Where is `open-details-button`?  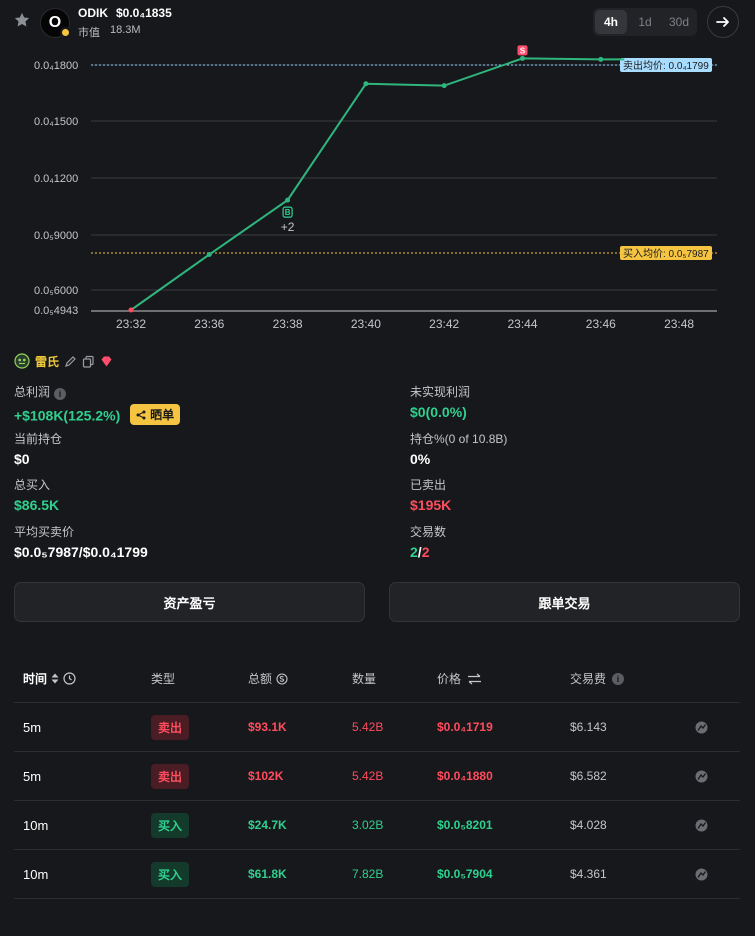 open-details-button is located at coordinates (723, 22).